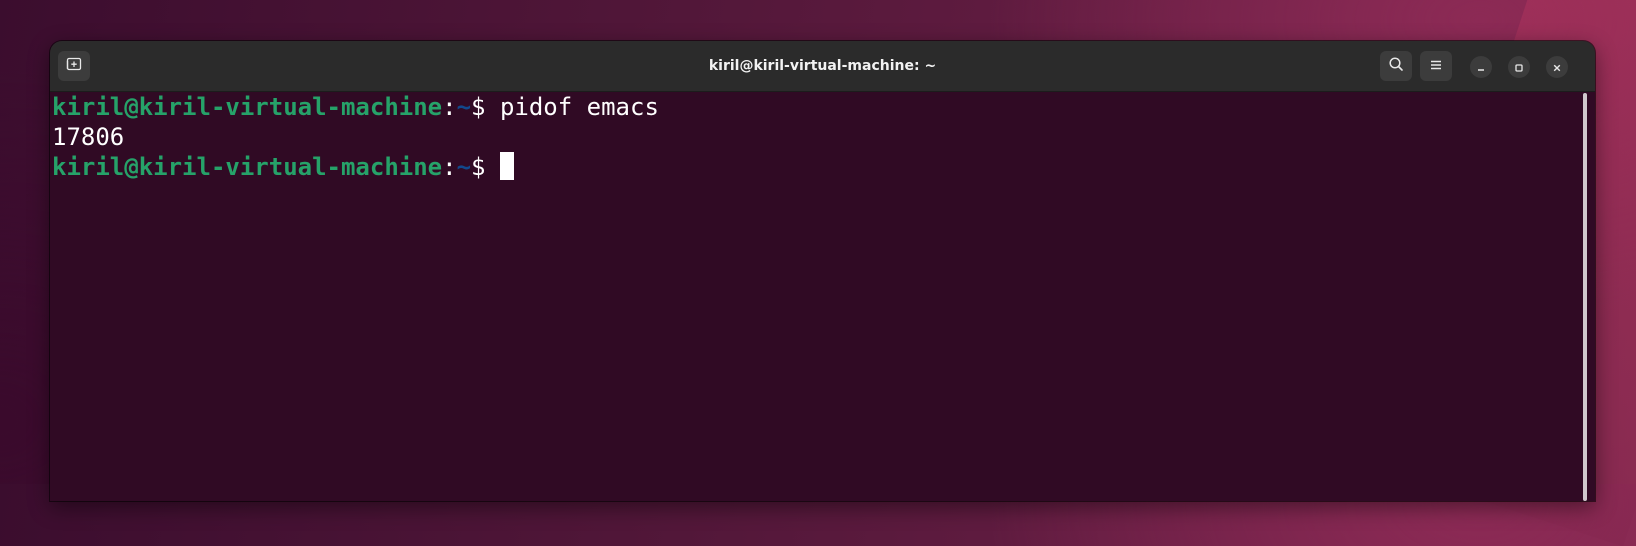 This screenshot has height=546, width=1636. I want to click on scrollbar, so click(1585, 297).